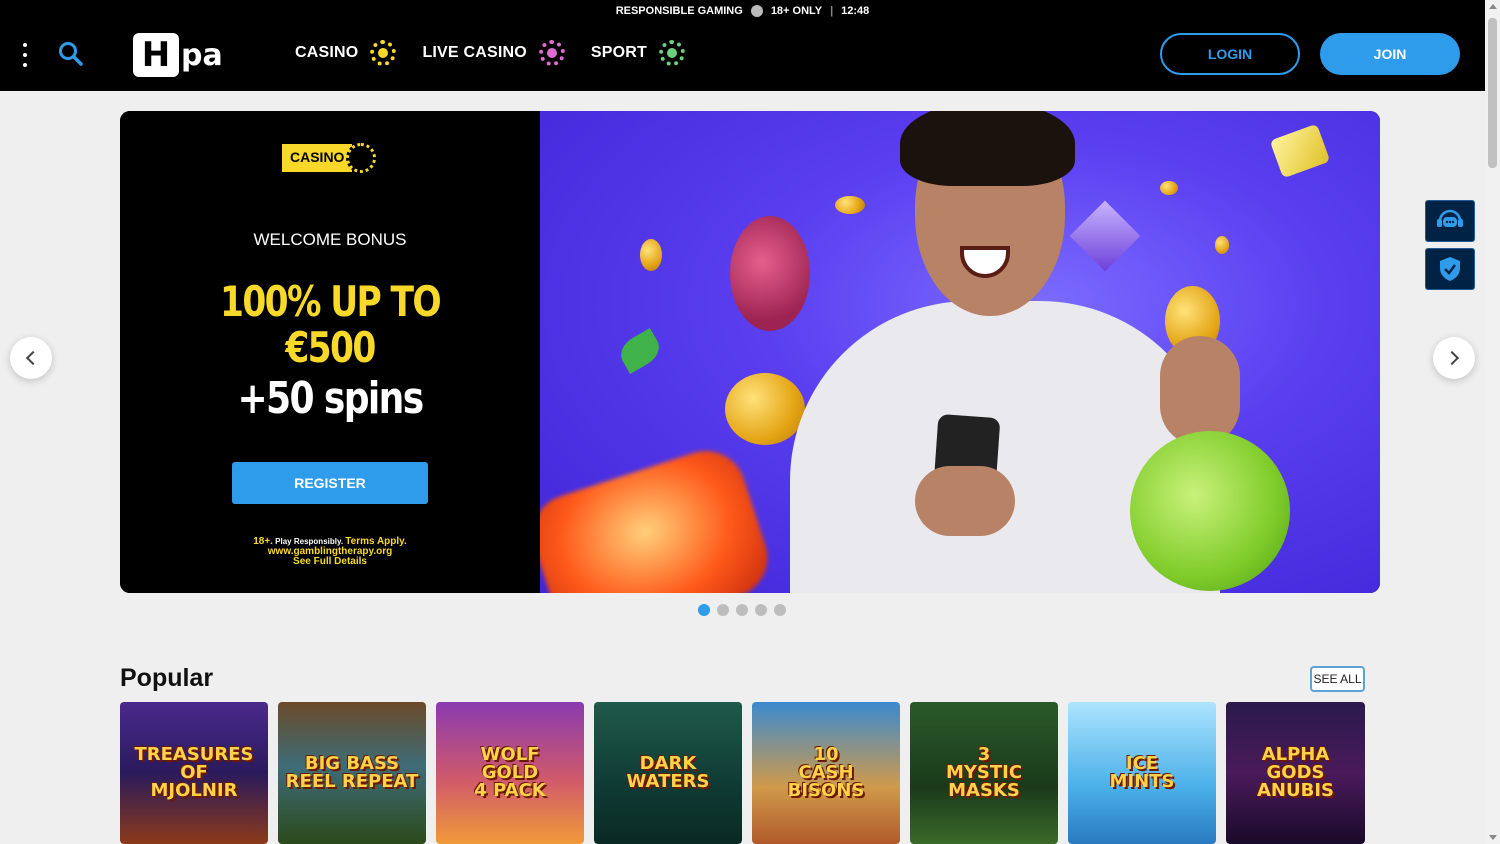 The height and width of the screenshot is (844, 1500). I want to click on game-tile: 3 MYSTIC MASKS, so click(984, 773).